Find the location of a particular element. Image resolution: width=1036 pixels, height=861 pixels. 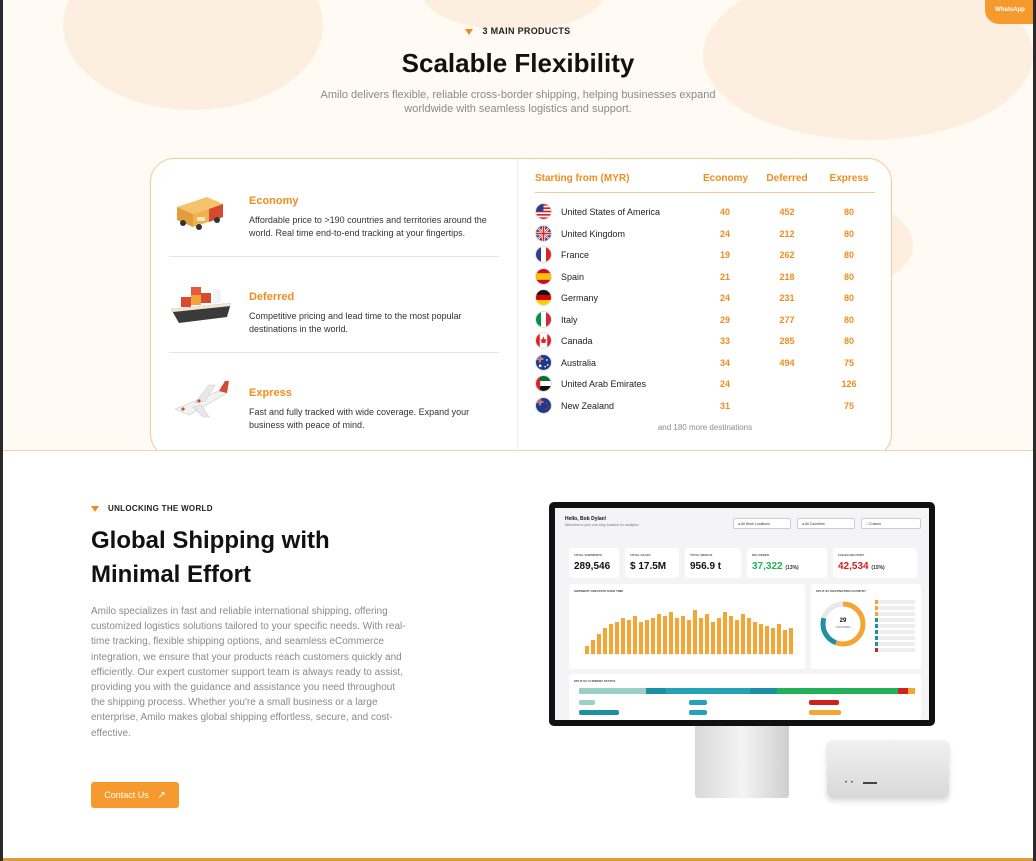

price-deferred: 231 is located at coordinates (787, 298).